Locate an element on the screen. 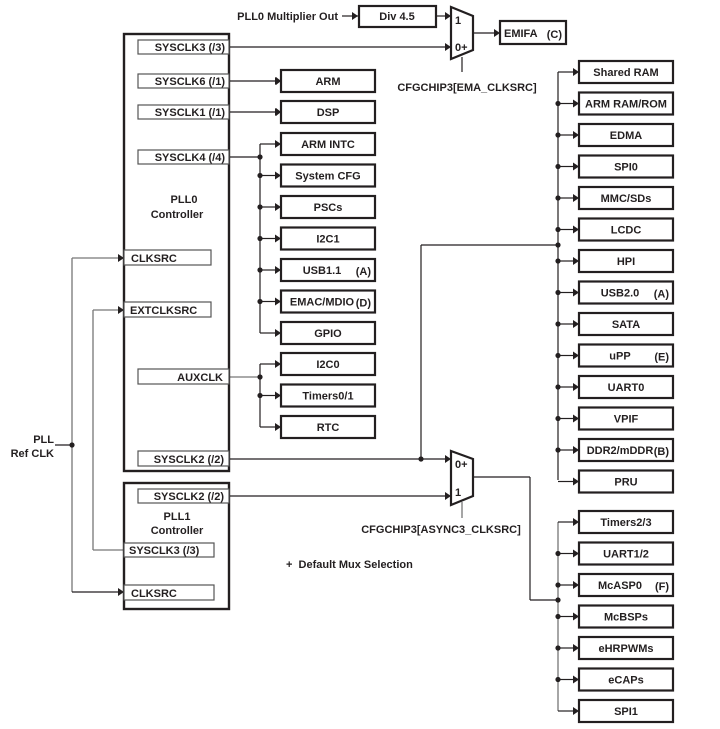 The width and height of the screenshot is (720, 729). peripheral-label: PRU is located at coordinates (625, 483).